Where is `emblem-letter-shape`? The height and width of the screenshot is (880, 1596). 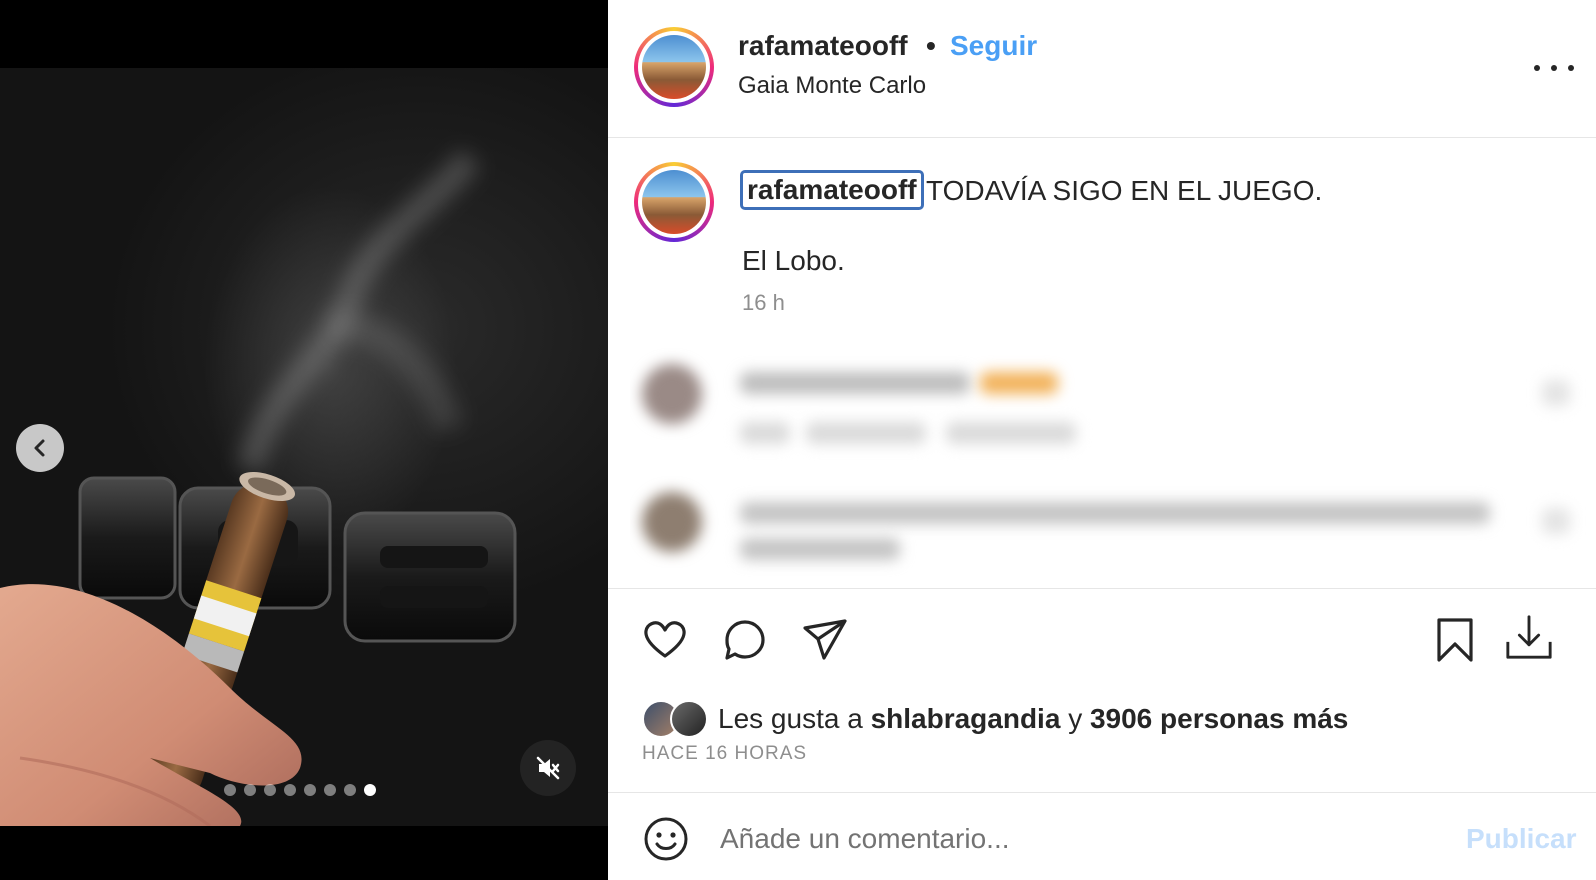
emblem-letter-shape is located at coordinates (127, 538).